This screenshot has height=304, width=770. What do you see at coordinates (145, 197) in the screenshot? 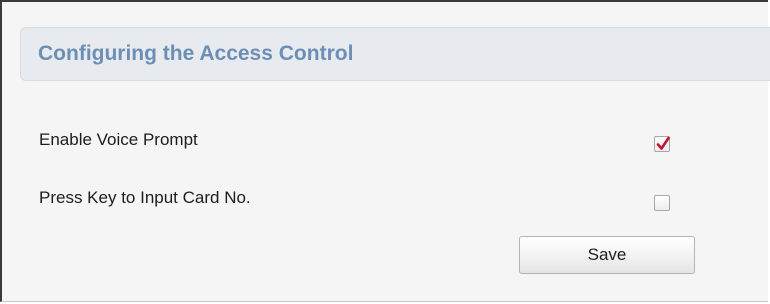
I see `press-key-input-card-label: Press Key to Input Card No.` at bounding box center [145, 197].